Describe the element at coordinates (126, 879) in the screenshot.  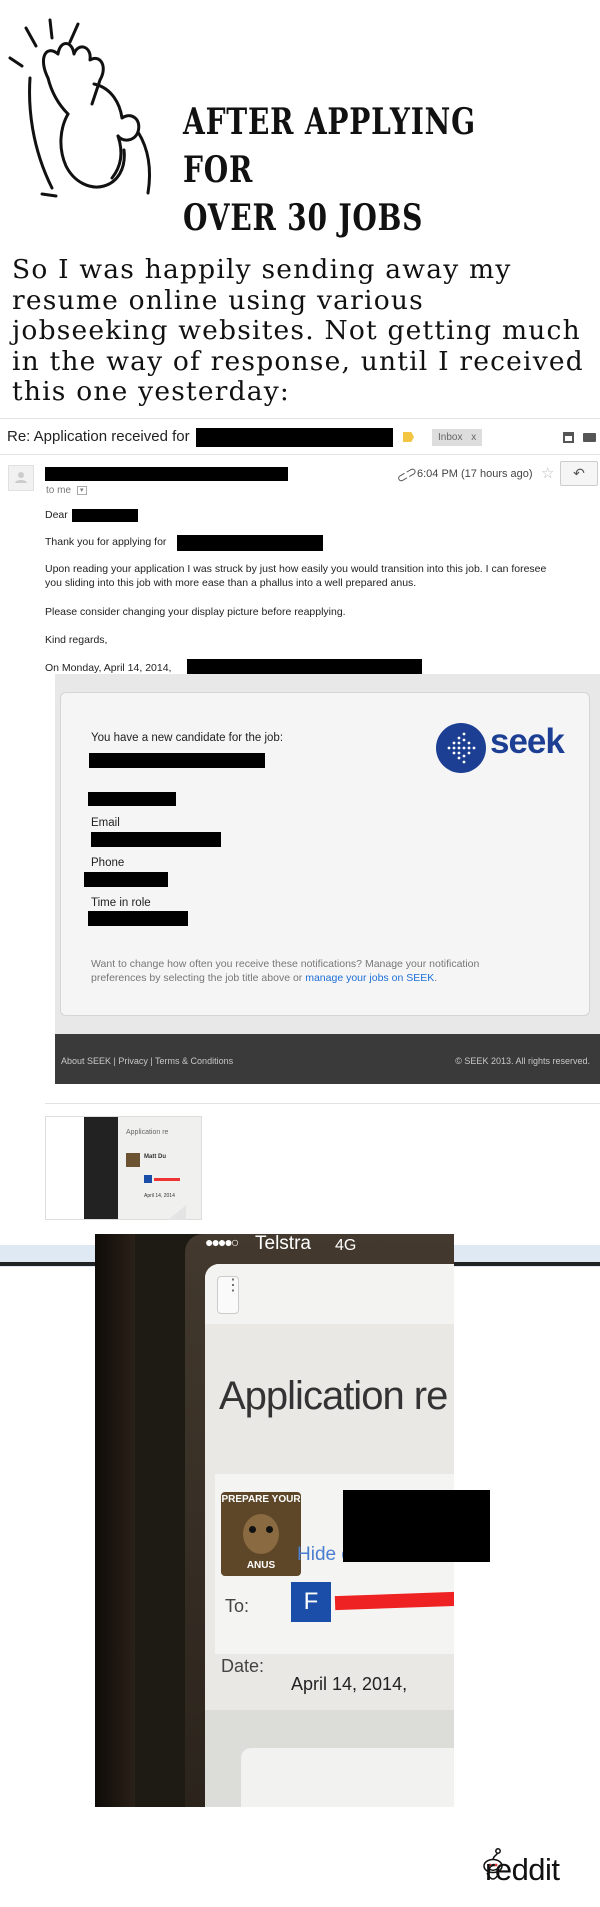
I see `redacted-phone` at that location.